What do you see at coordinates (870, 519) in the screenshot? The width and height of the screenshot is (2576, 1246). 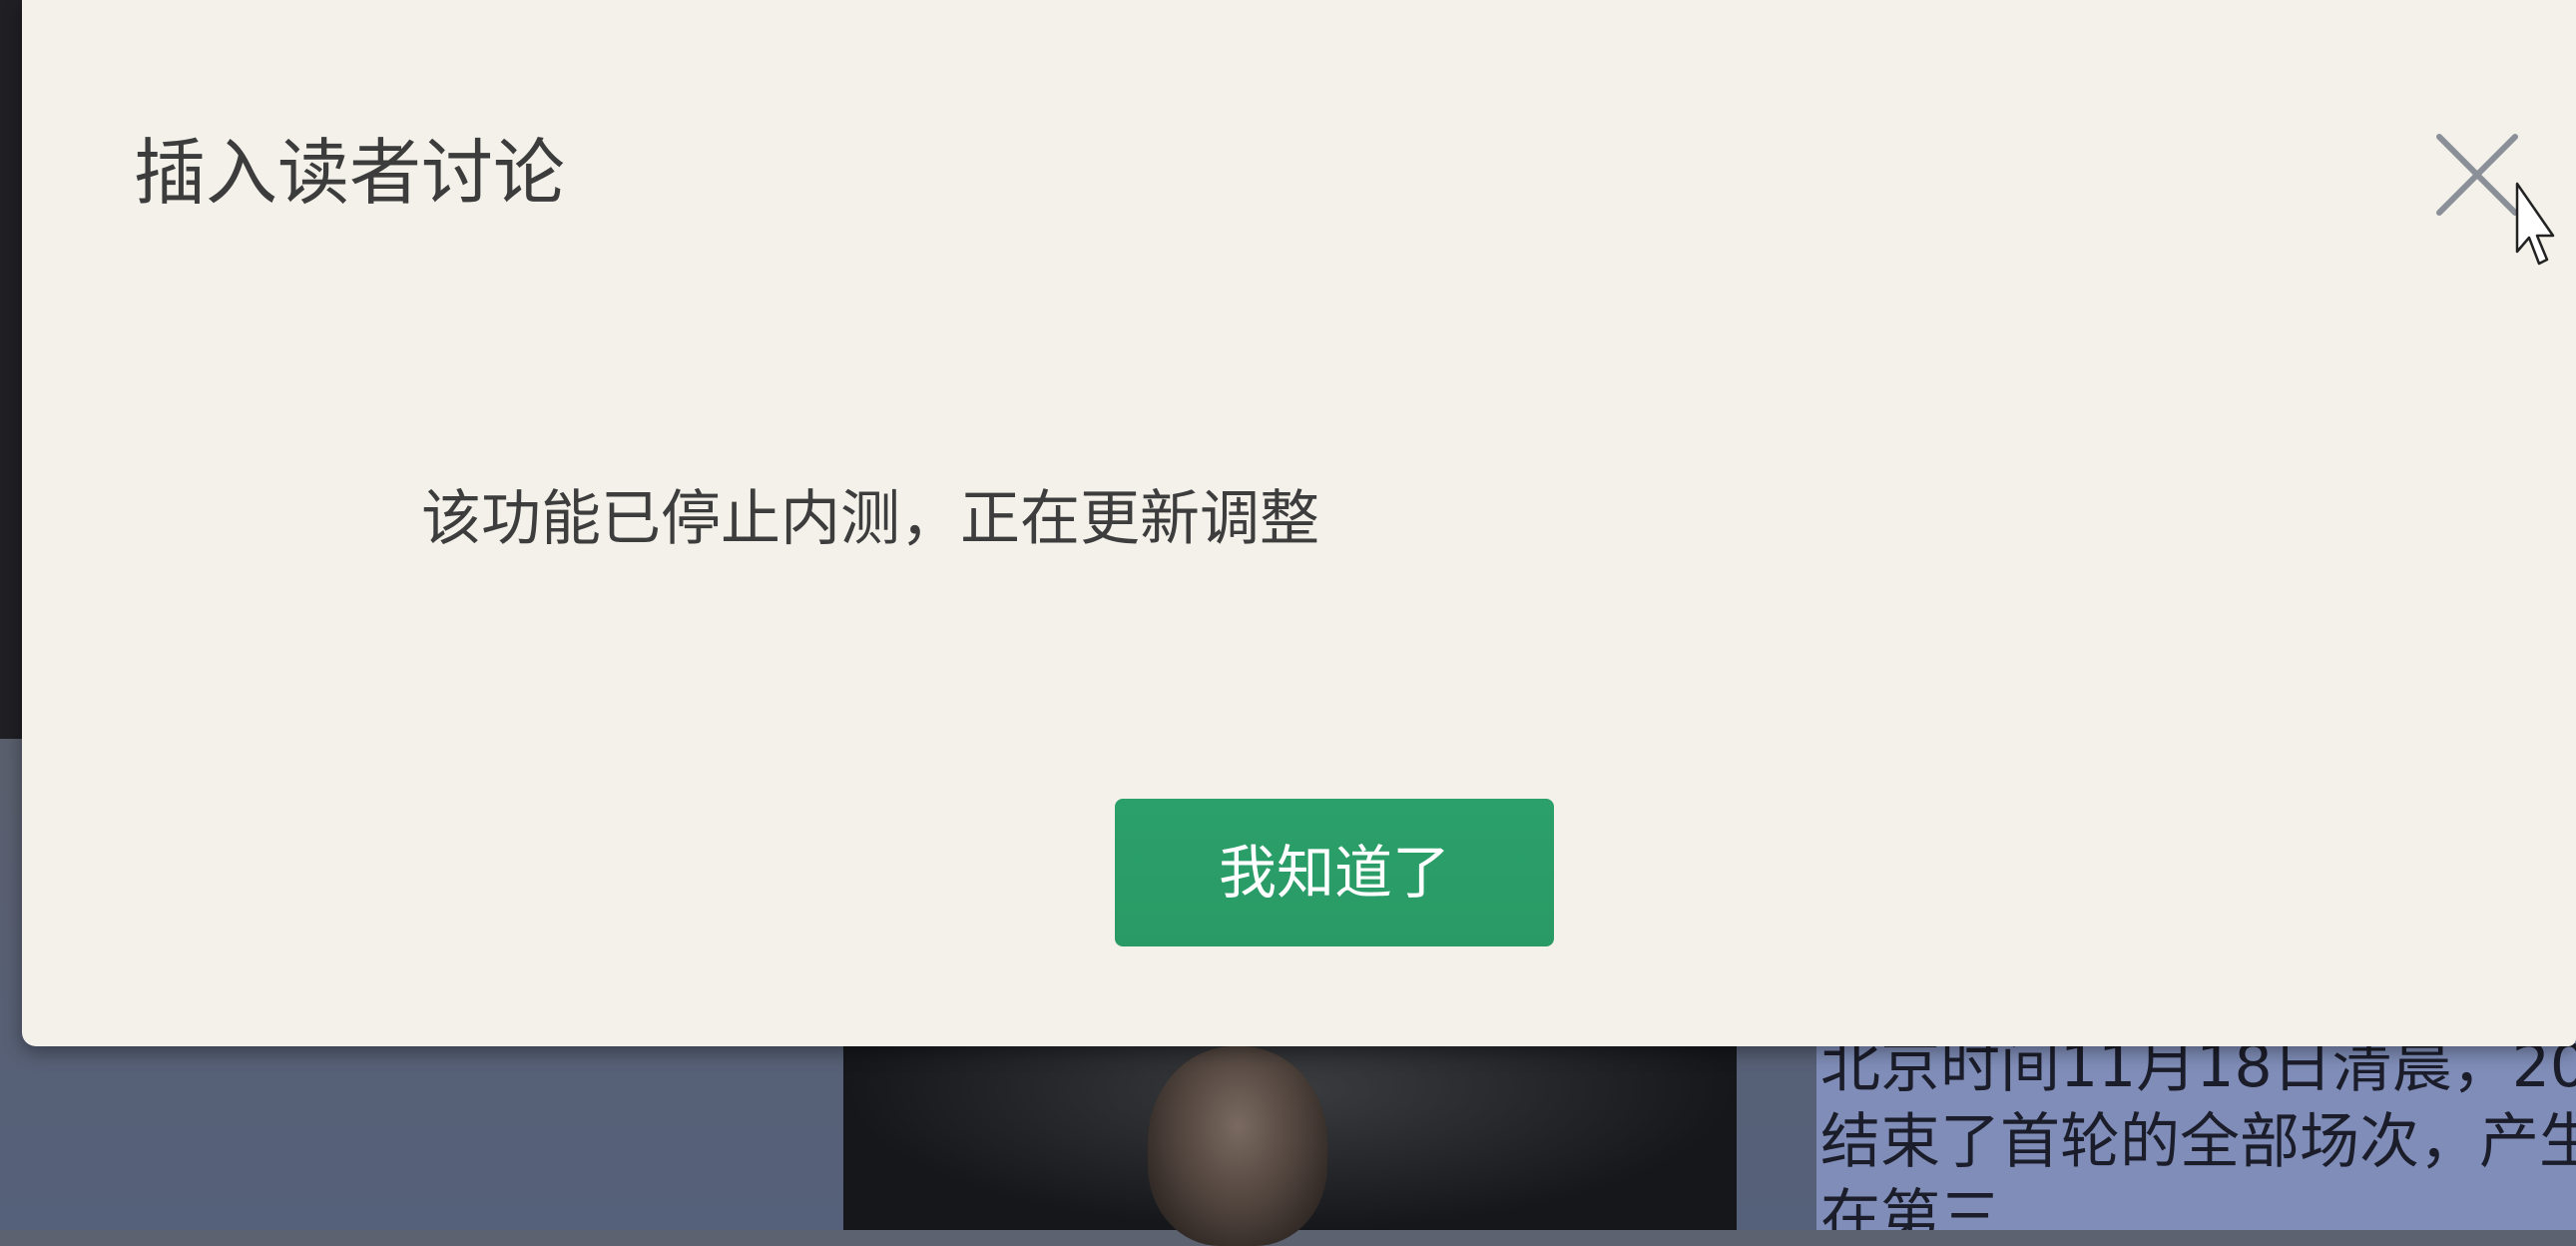 I see `dialog-message: 该功能已停止内测，正在更新调整` at bounding box center [870, 519].